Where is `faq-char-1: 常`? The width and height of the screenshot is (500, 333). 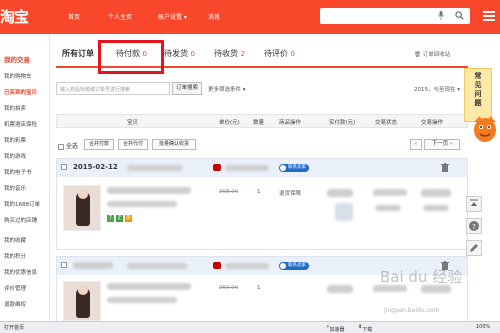 faq-char-1: 常 is located at coordinates (478, 76).